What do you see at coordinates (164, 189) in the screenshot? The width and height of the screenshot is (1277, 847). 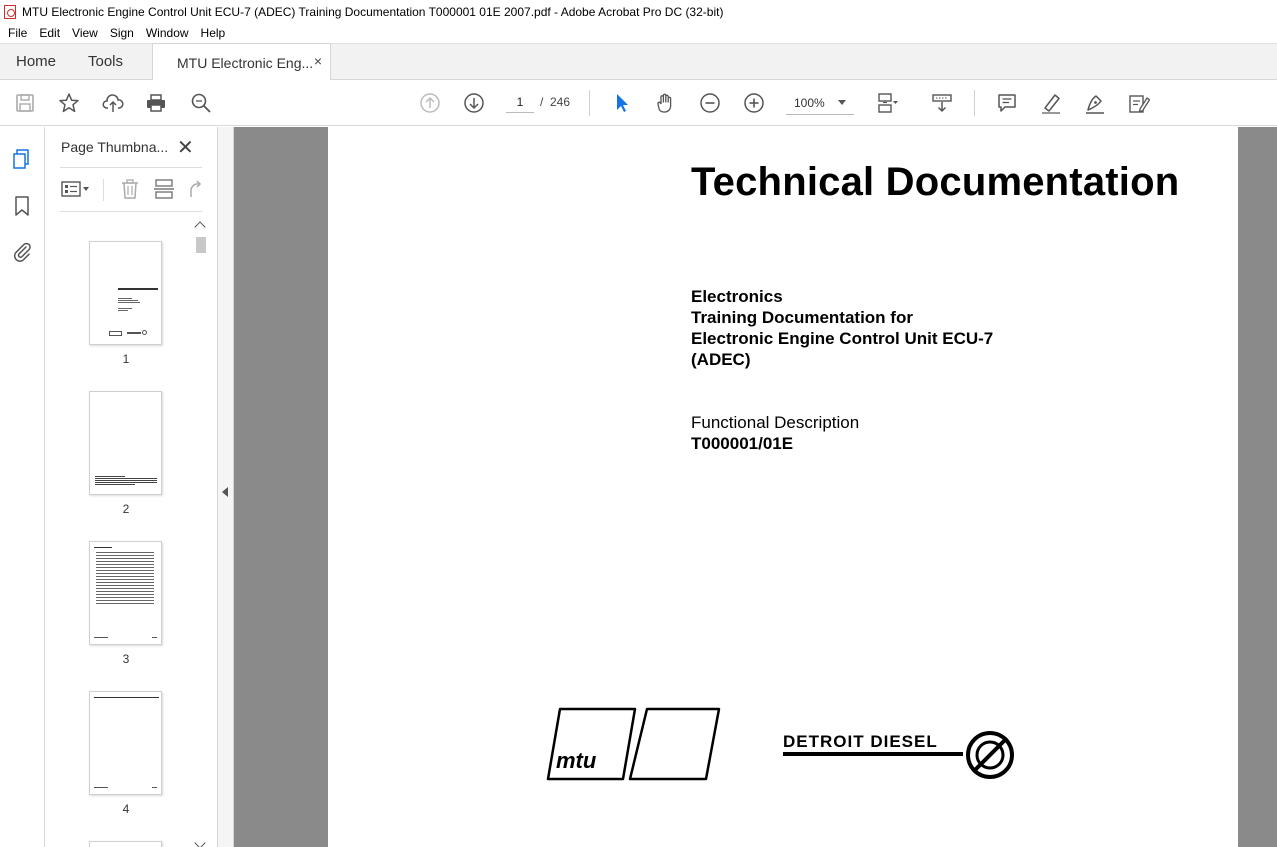 I see `insert-page-icon` at bounding box center [164, 189].